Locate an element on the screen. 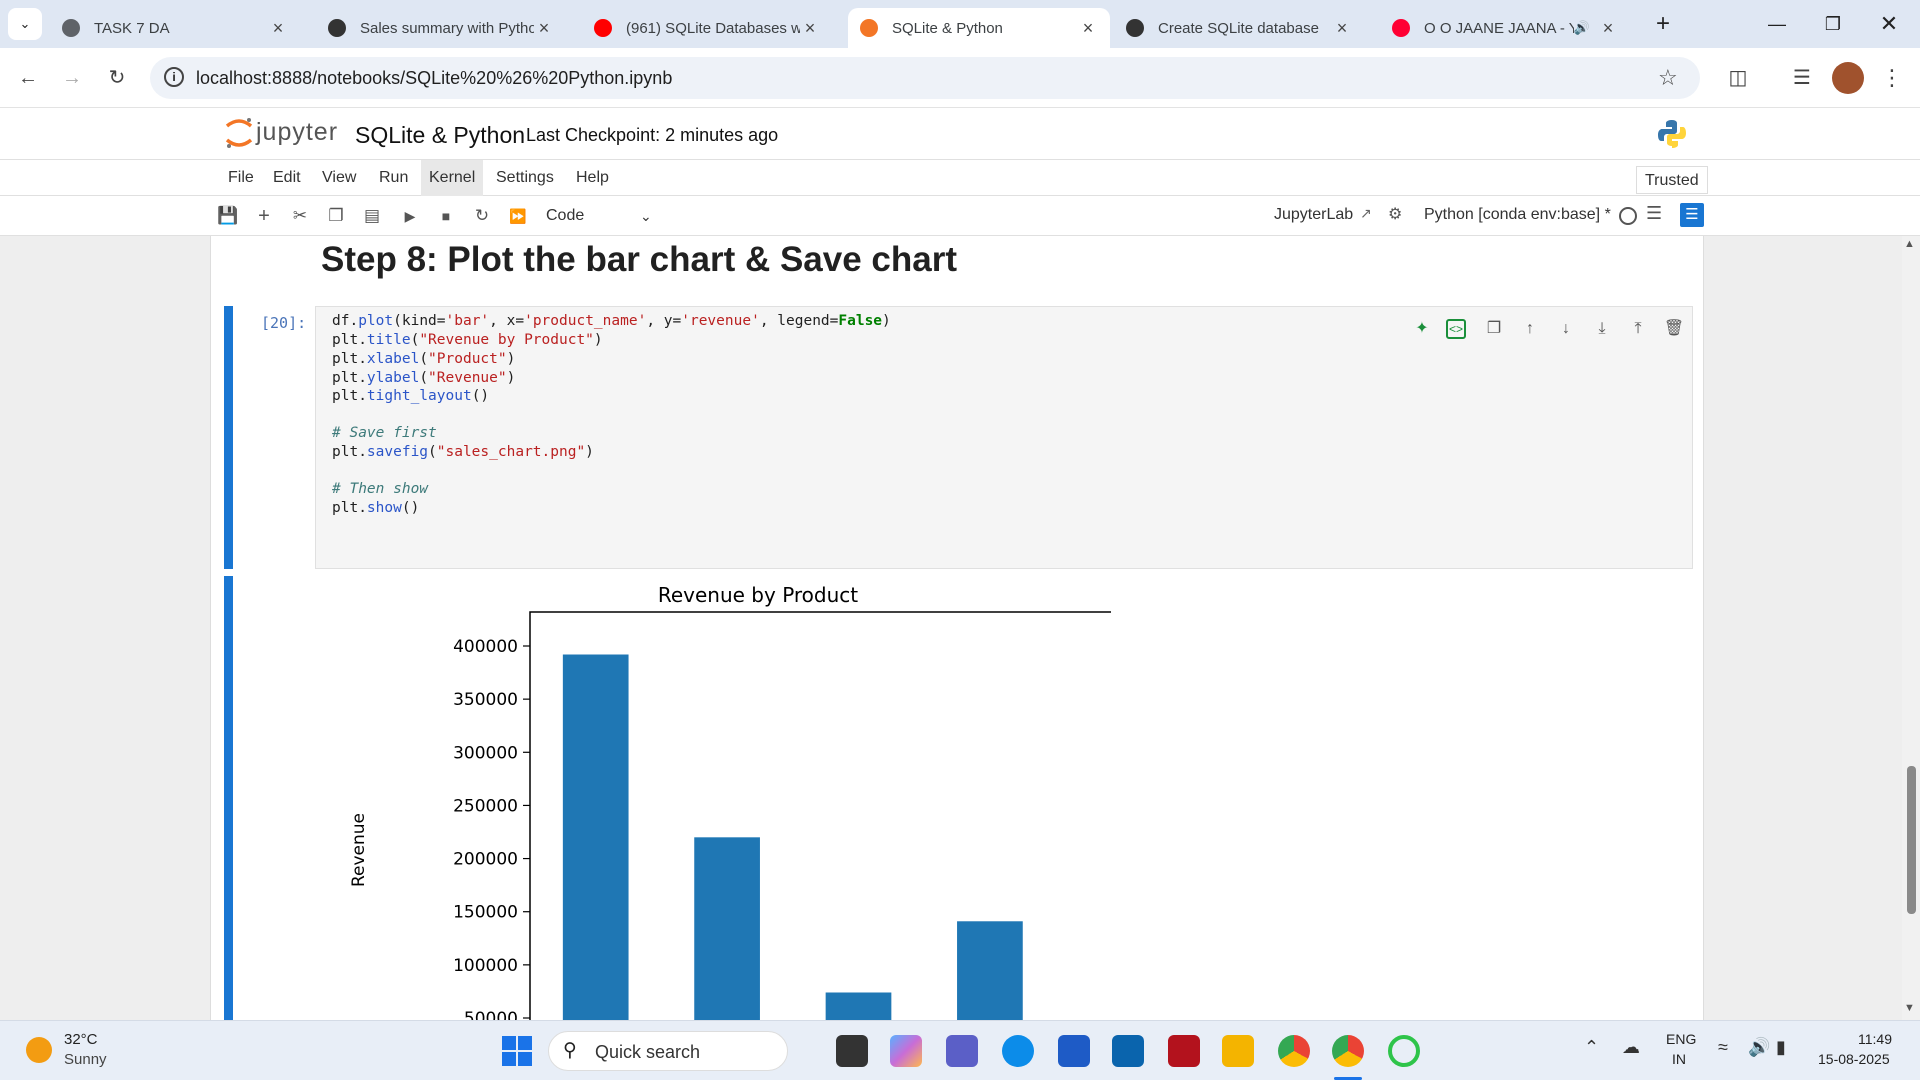 This screenshot has height=1080, width=1920. checkpoint-text: Last Checkpoint: 2 minutes ago is located at coordinates (652, 135).